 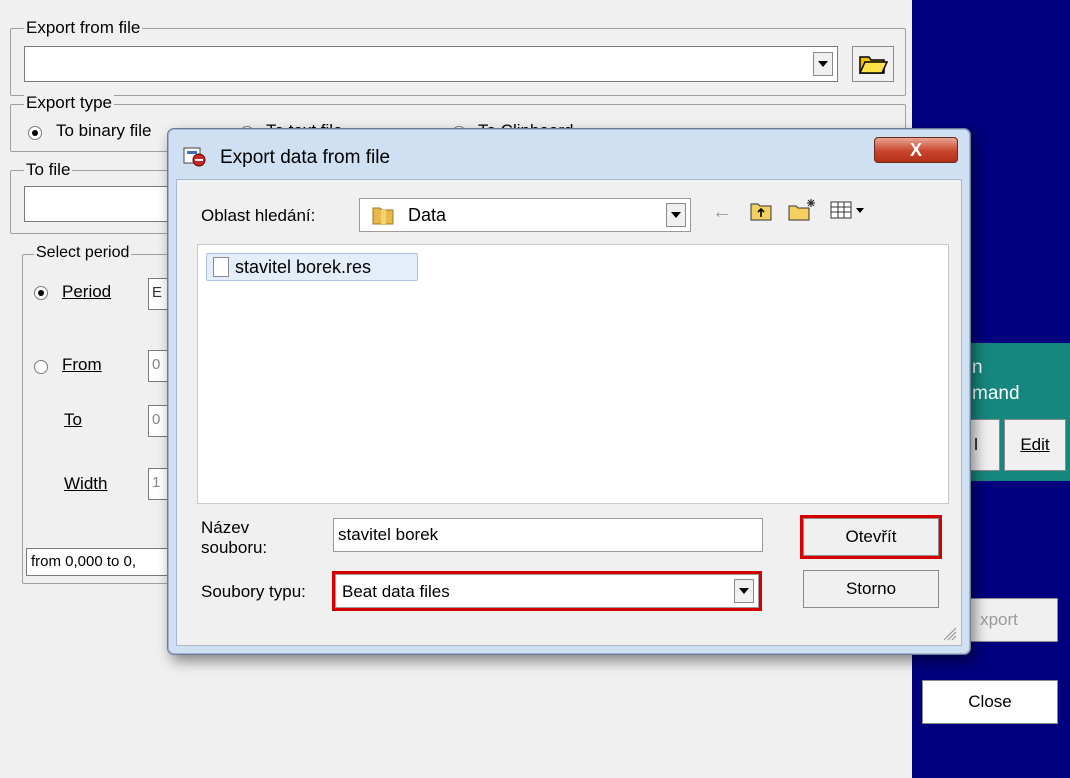 What do you see at coordinates (305, 157) in the screenshot?
I see `dialog-title: Export data from file` at bounding box center [305, 157].